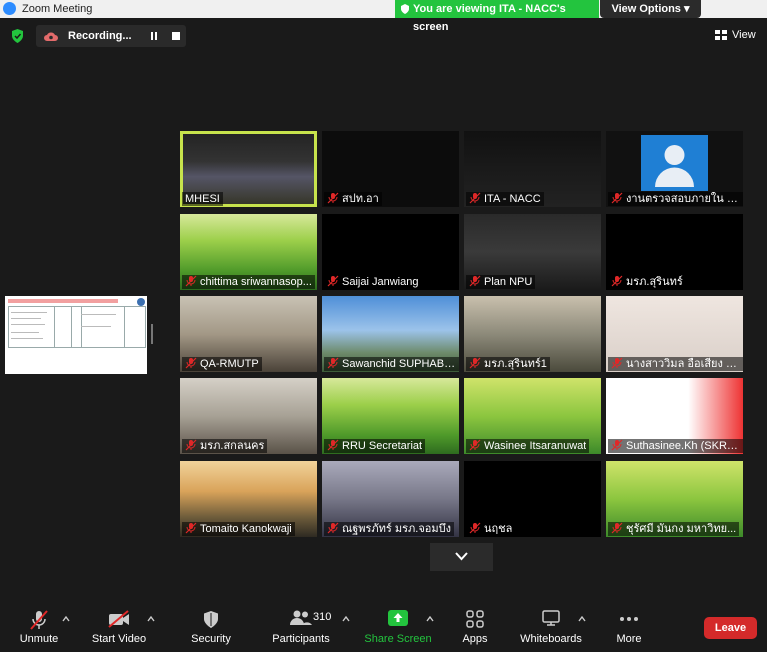 Image resolution: width=767 pixels, height=652 pixels. I want to click on participant-tile: นฤชล, so click(532, 499).